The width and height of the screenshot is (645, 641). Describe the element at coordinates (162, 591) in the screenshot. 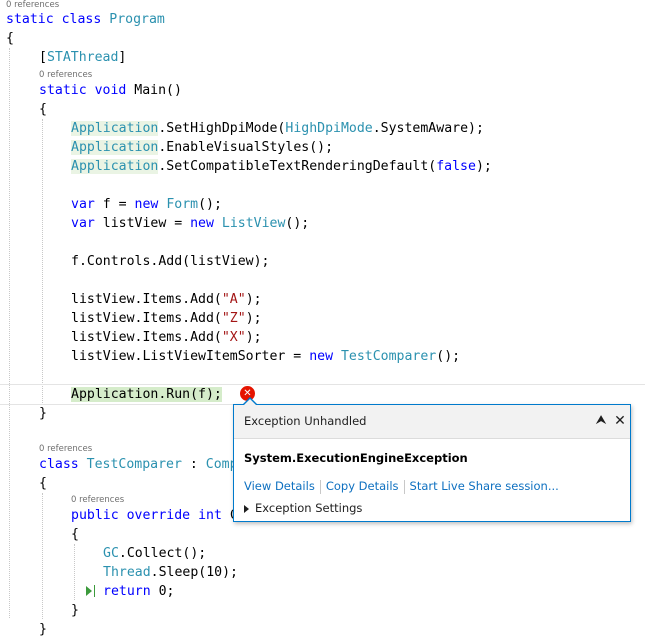

I see `code-token: 0;` at that location.